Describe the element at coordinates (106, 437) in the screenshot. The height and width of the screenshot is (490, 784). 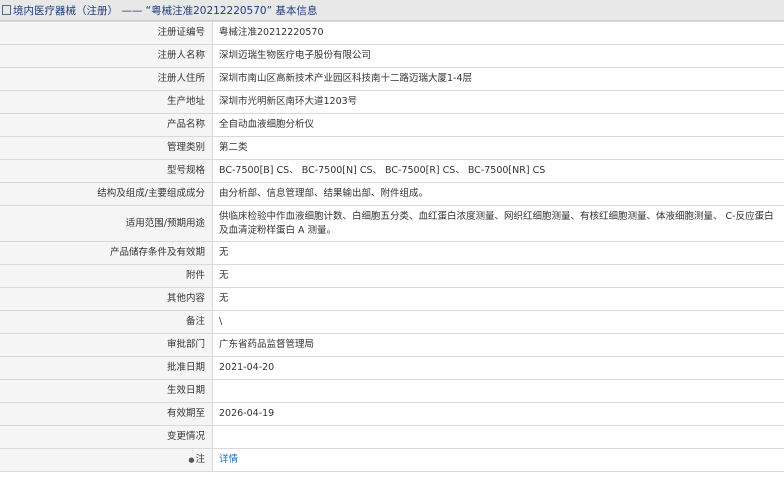
I see `field-label: 变更情况` at that location.